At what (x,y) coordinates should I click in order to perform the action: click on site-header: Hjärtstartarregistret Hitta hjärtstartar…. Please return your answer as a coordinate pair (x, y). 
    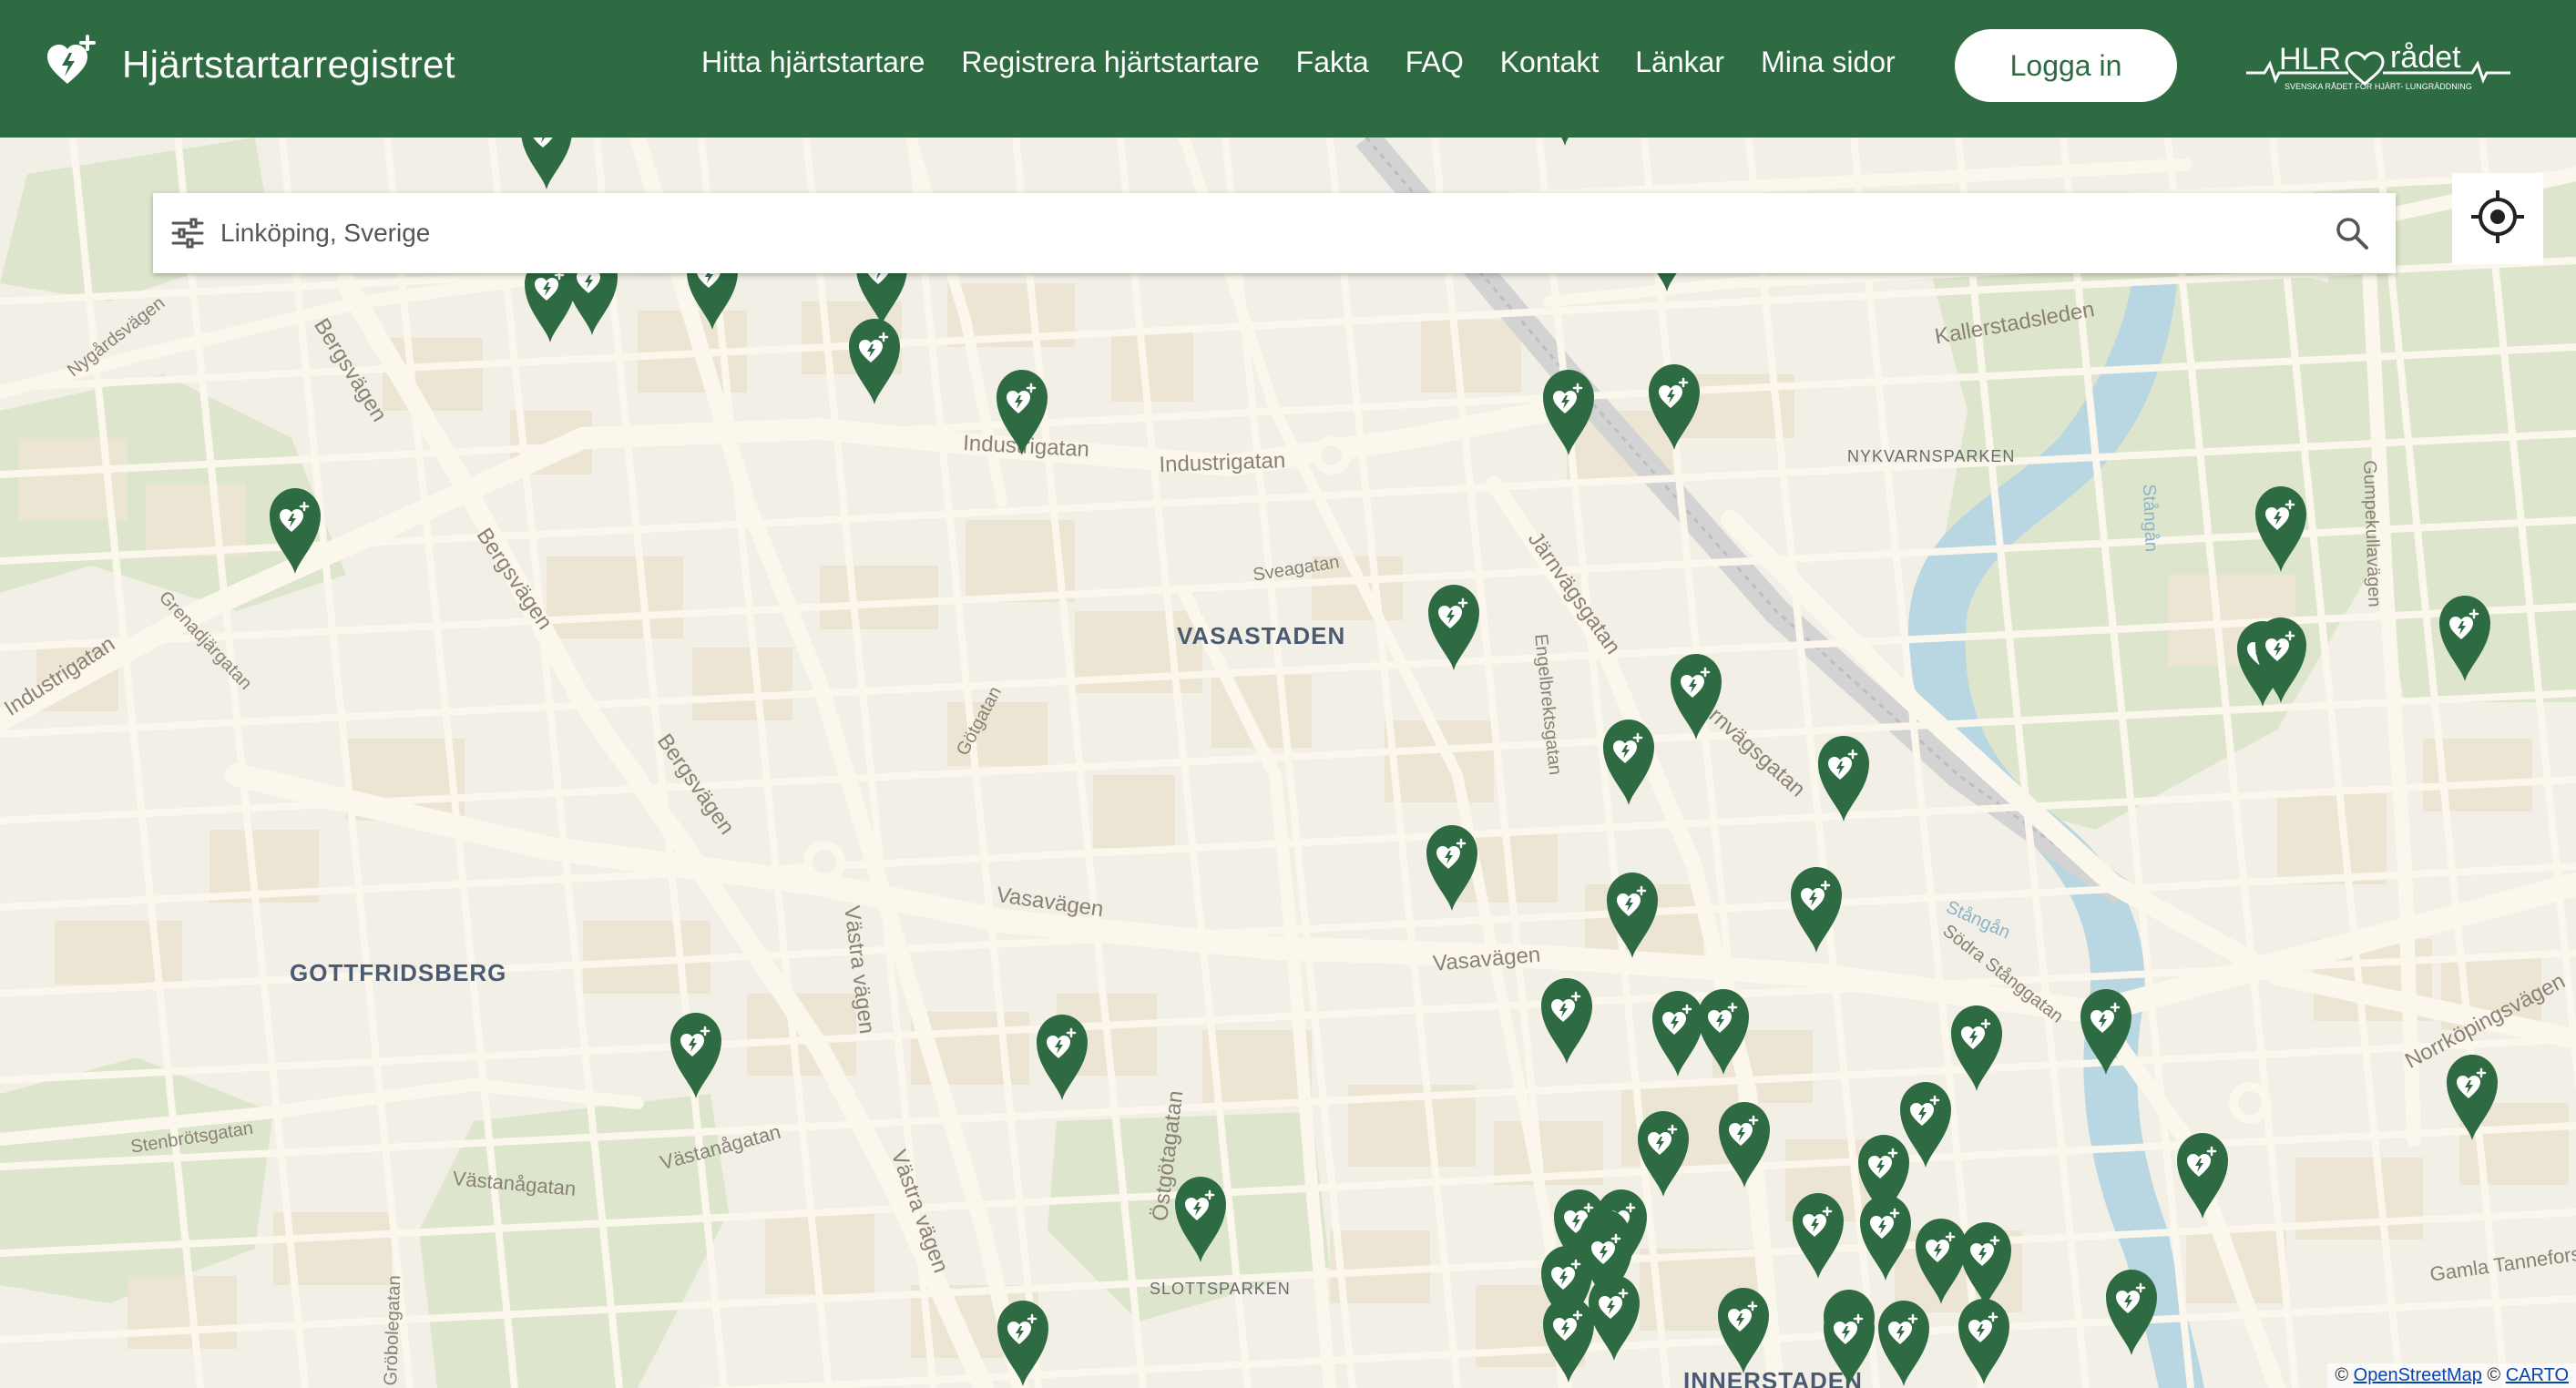
    Looking at the image, I should click on (1288, 69).